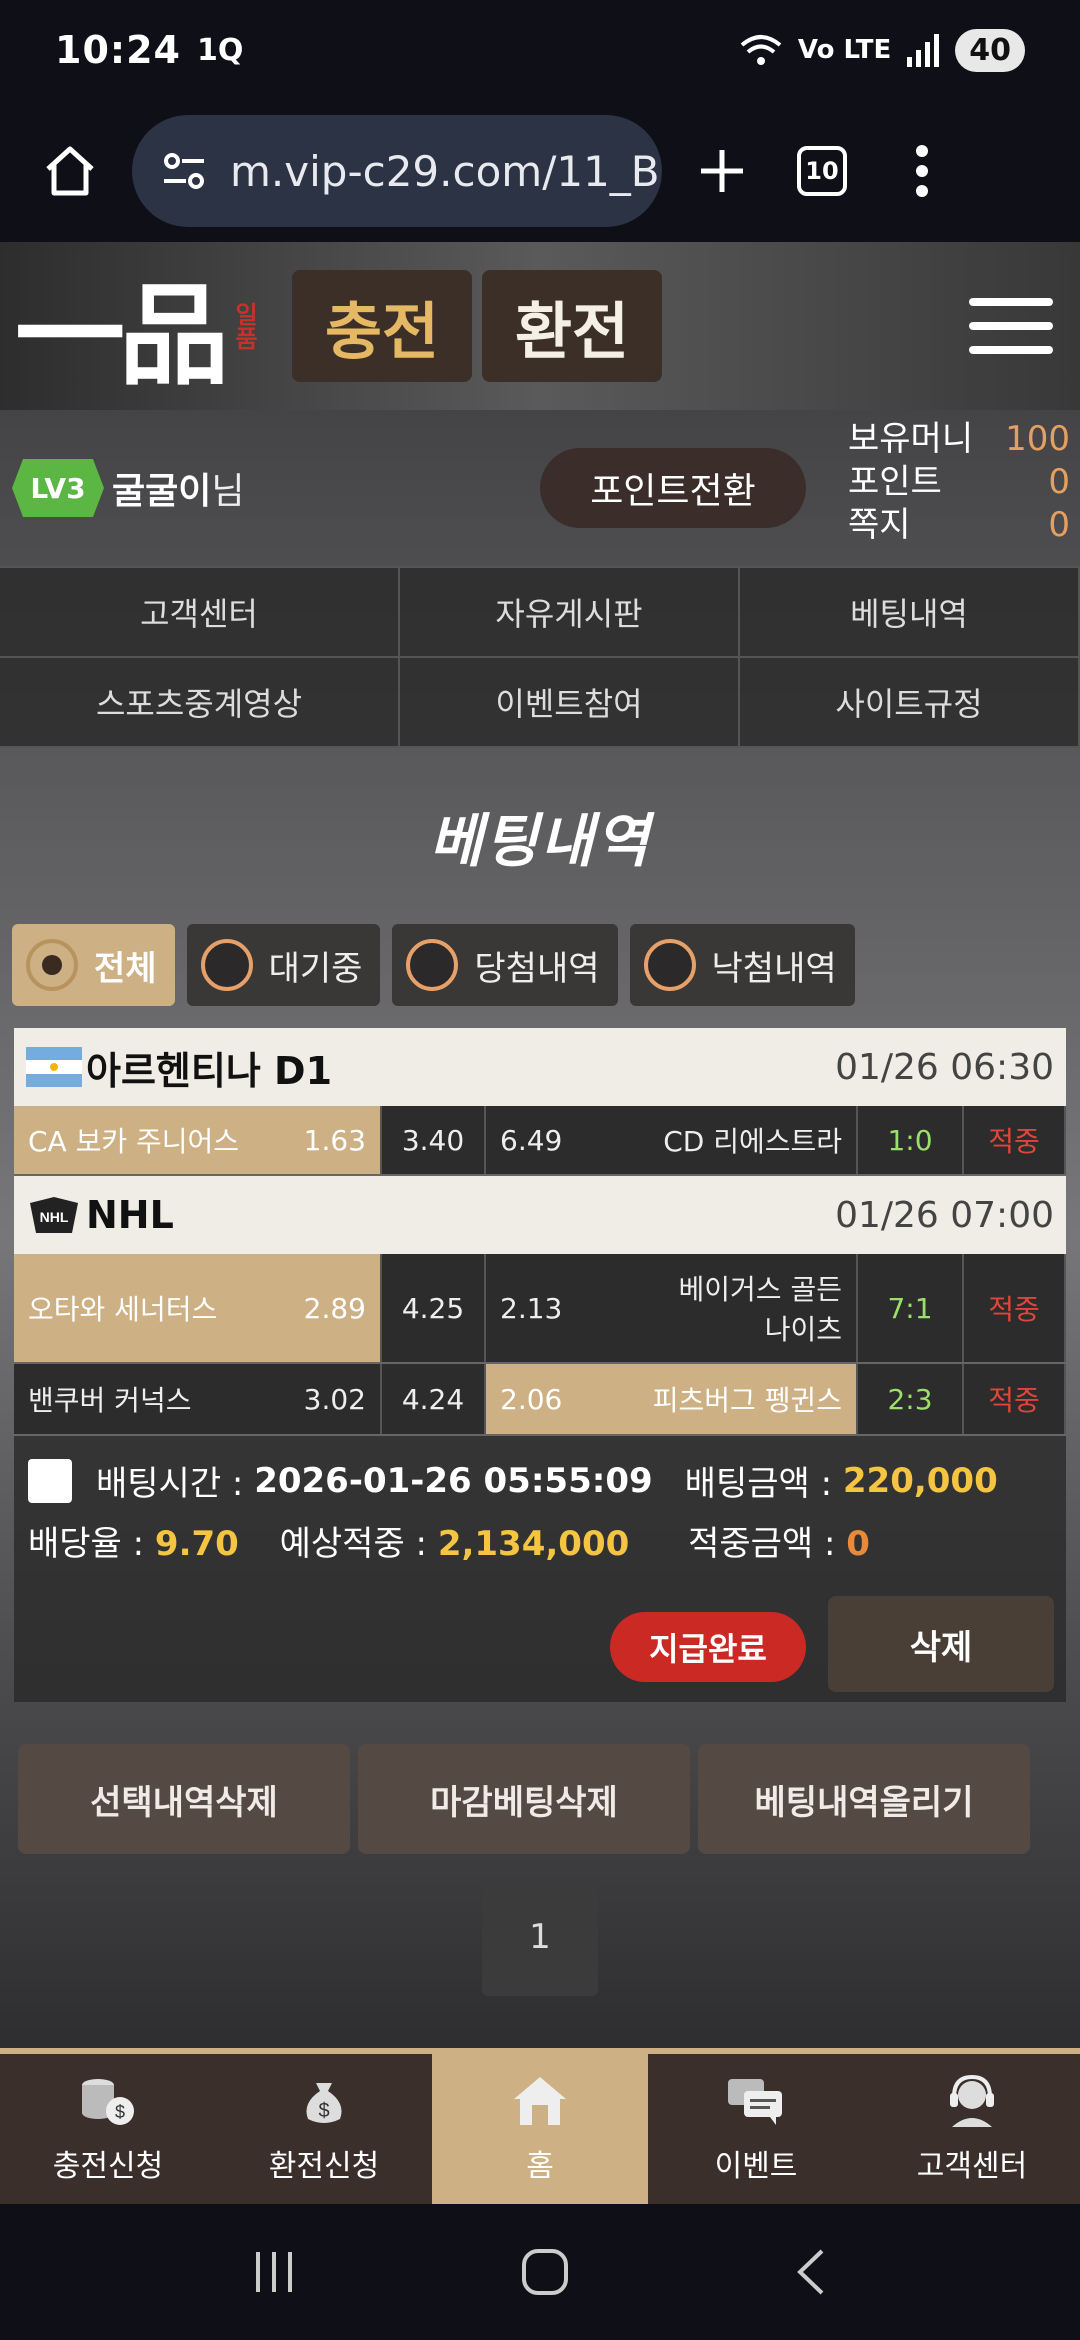  I want to click on money-value: 100, so click(1037, 439).